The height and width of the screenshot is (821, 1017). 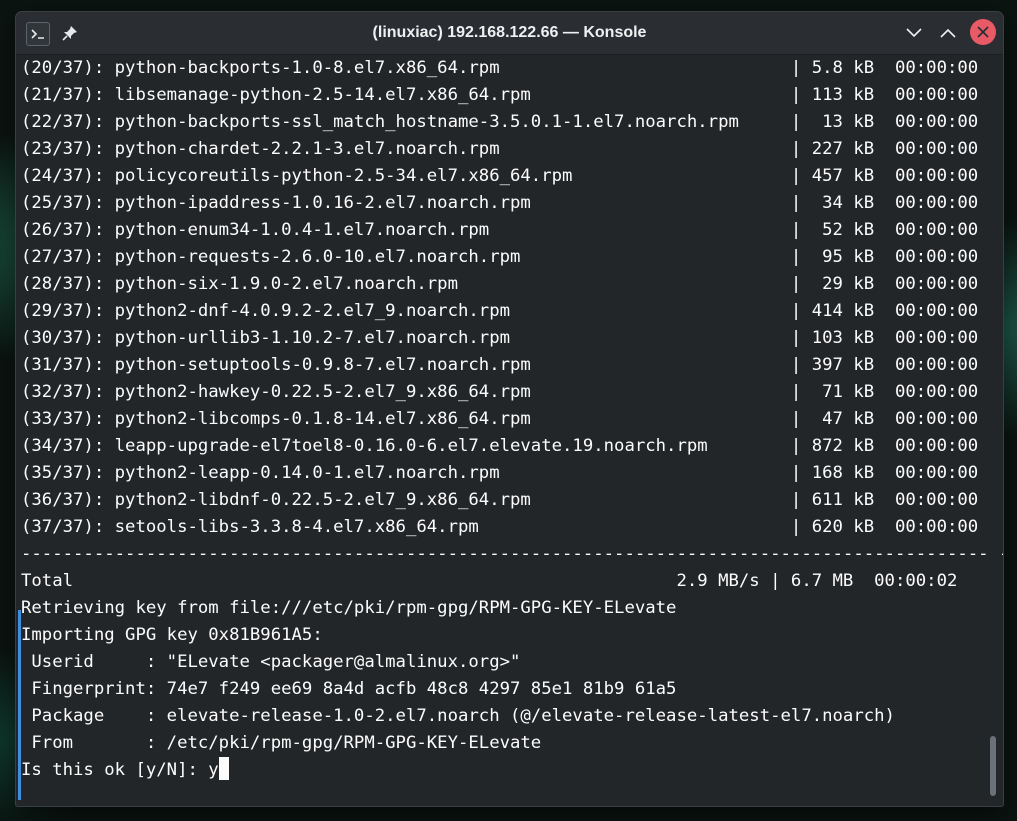 I want to click on minimize-button, so click(x=914, y=33).